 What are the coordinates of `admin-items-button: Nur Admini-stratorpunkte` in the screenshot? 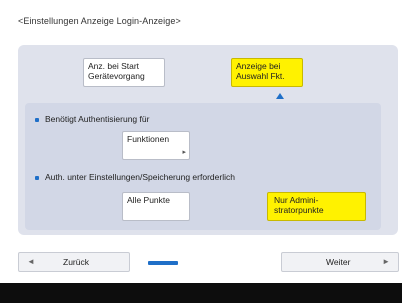 It's located at (316, 206).